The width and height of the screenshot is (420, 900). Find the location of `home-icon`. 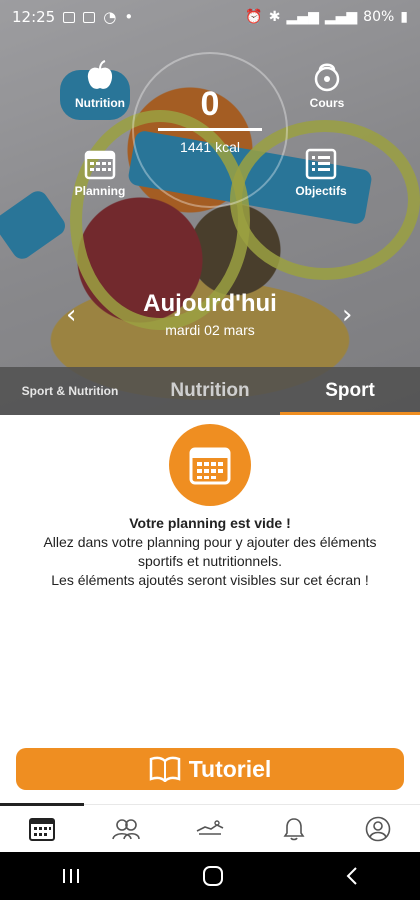

home-icon is located at coordinates (213, 876).